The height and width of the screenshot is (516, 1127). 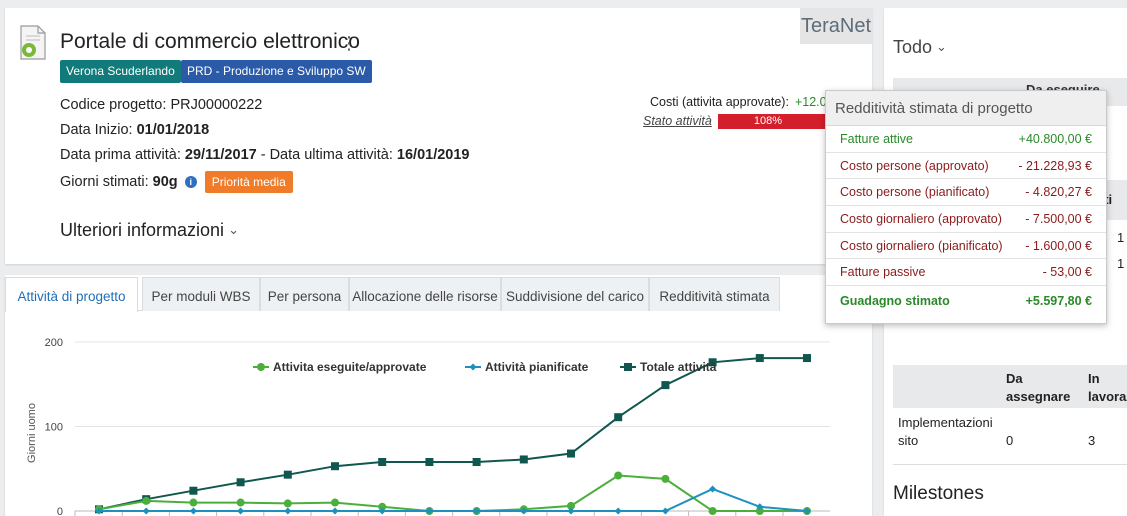 I want to click on activity-status-link: Stato attività, so click(x=677, y=121).